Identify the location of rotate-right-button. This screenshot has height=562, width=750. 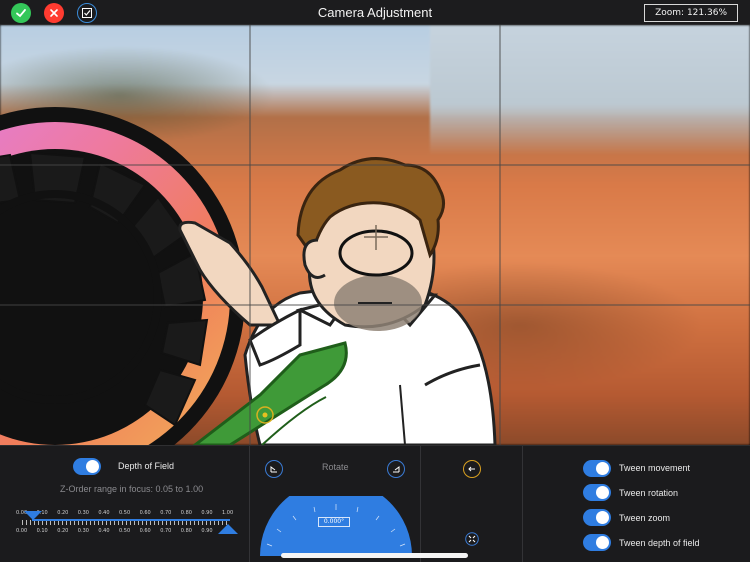
(396, 469).